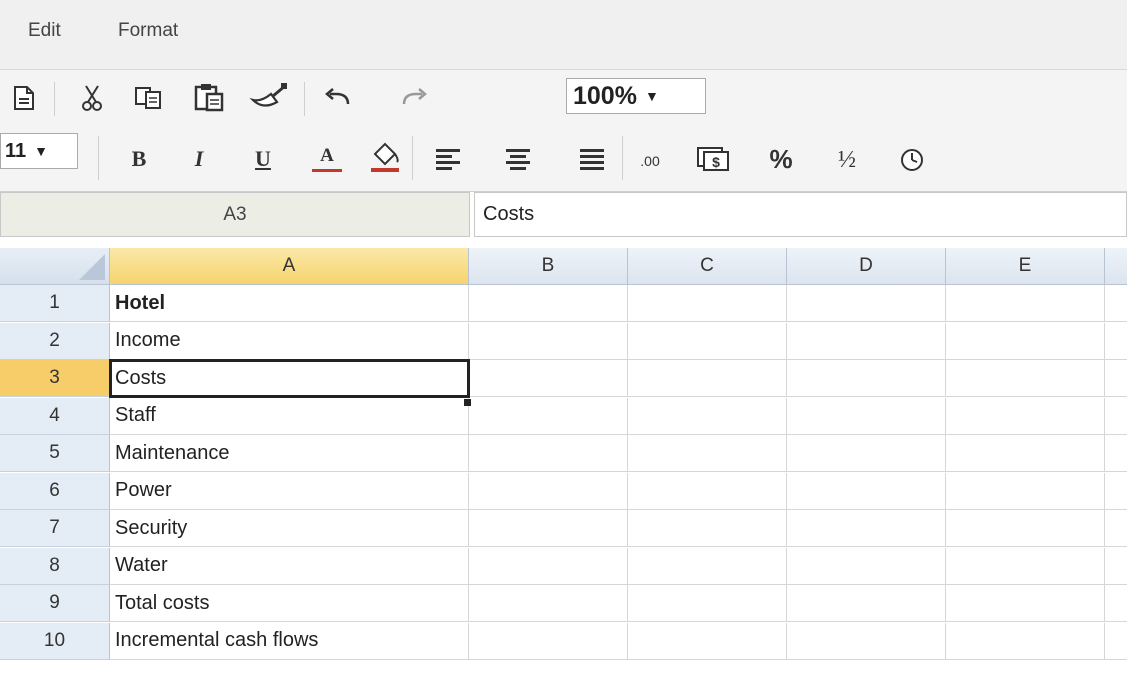 The height and width of the screenshot is (686, 1127). What do you see at coordinates (781, 159) in the screenshot?
I see `percent-icon: %` at bounding box center [781, 159].